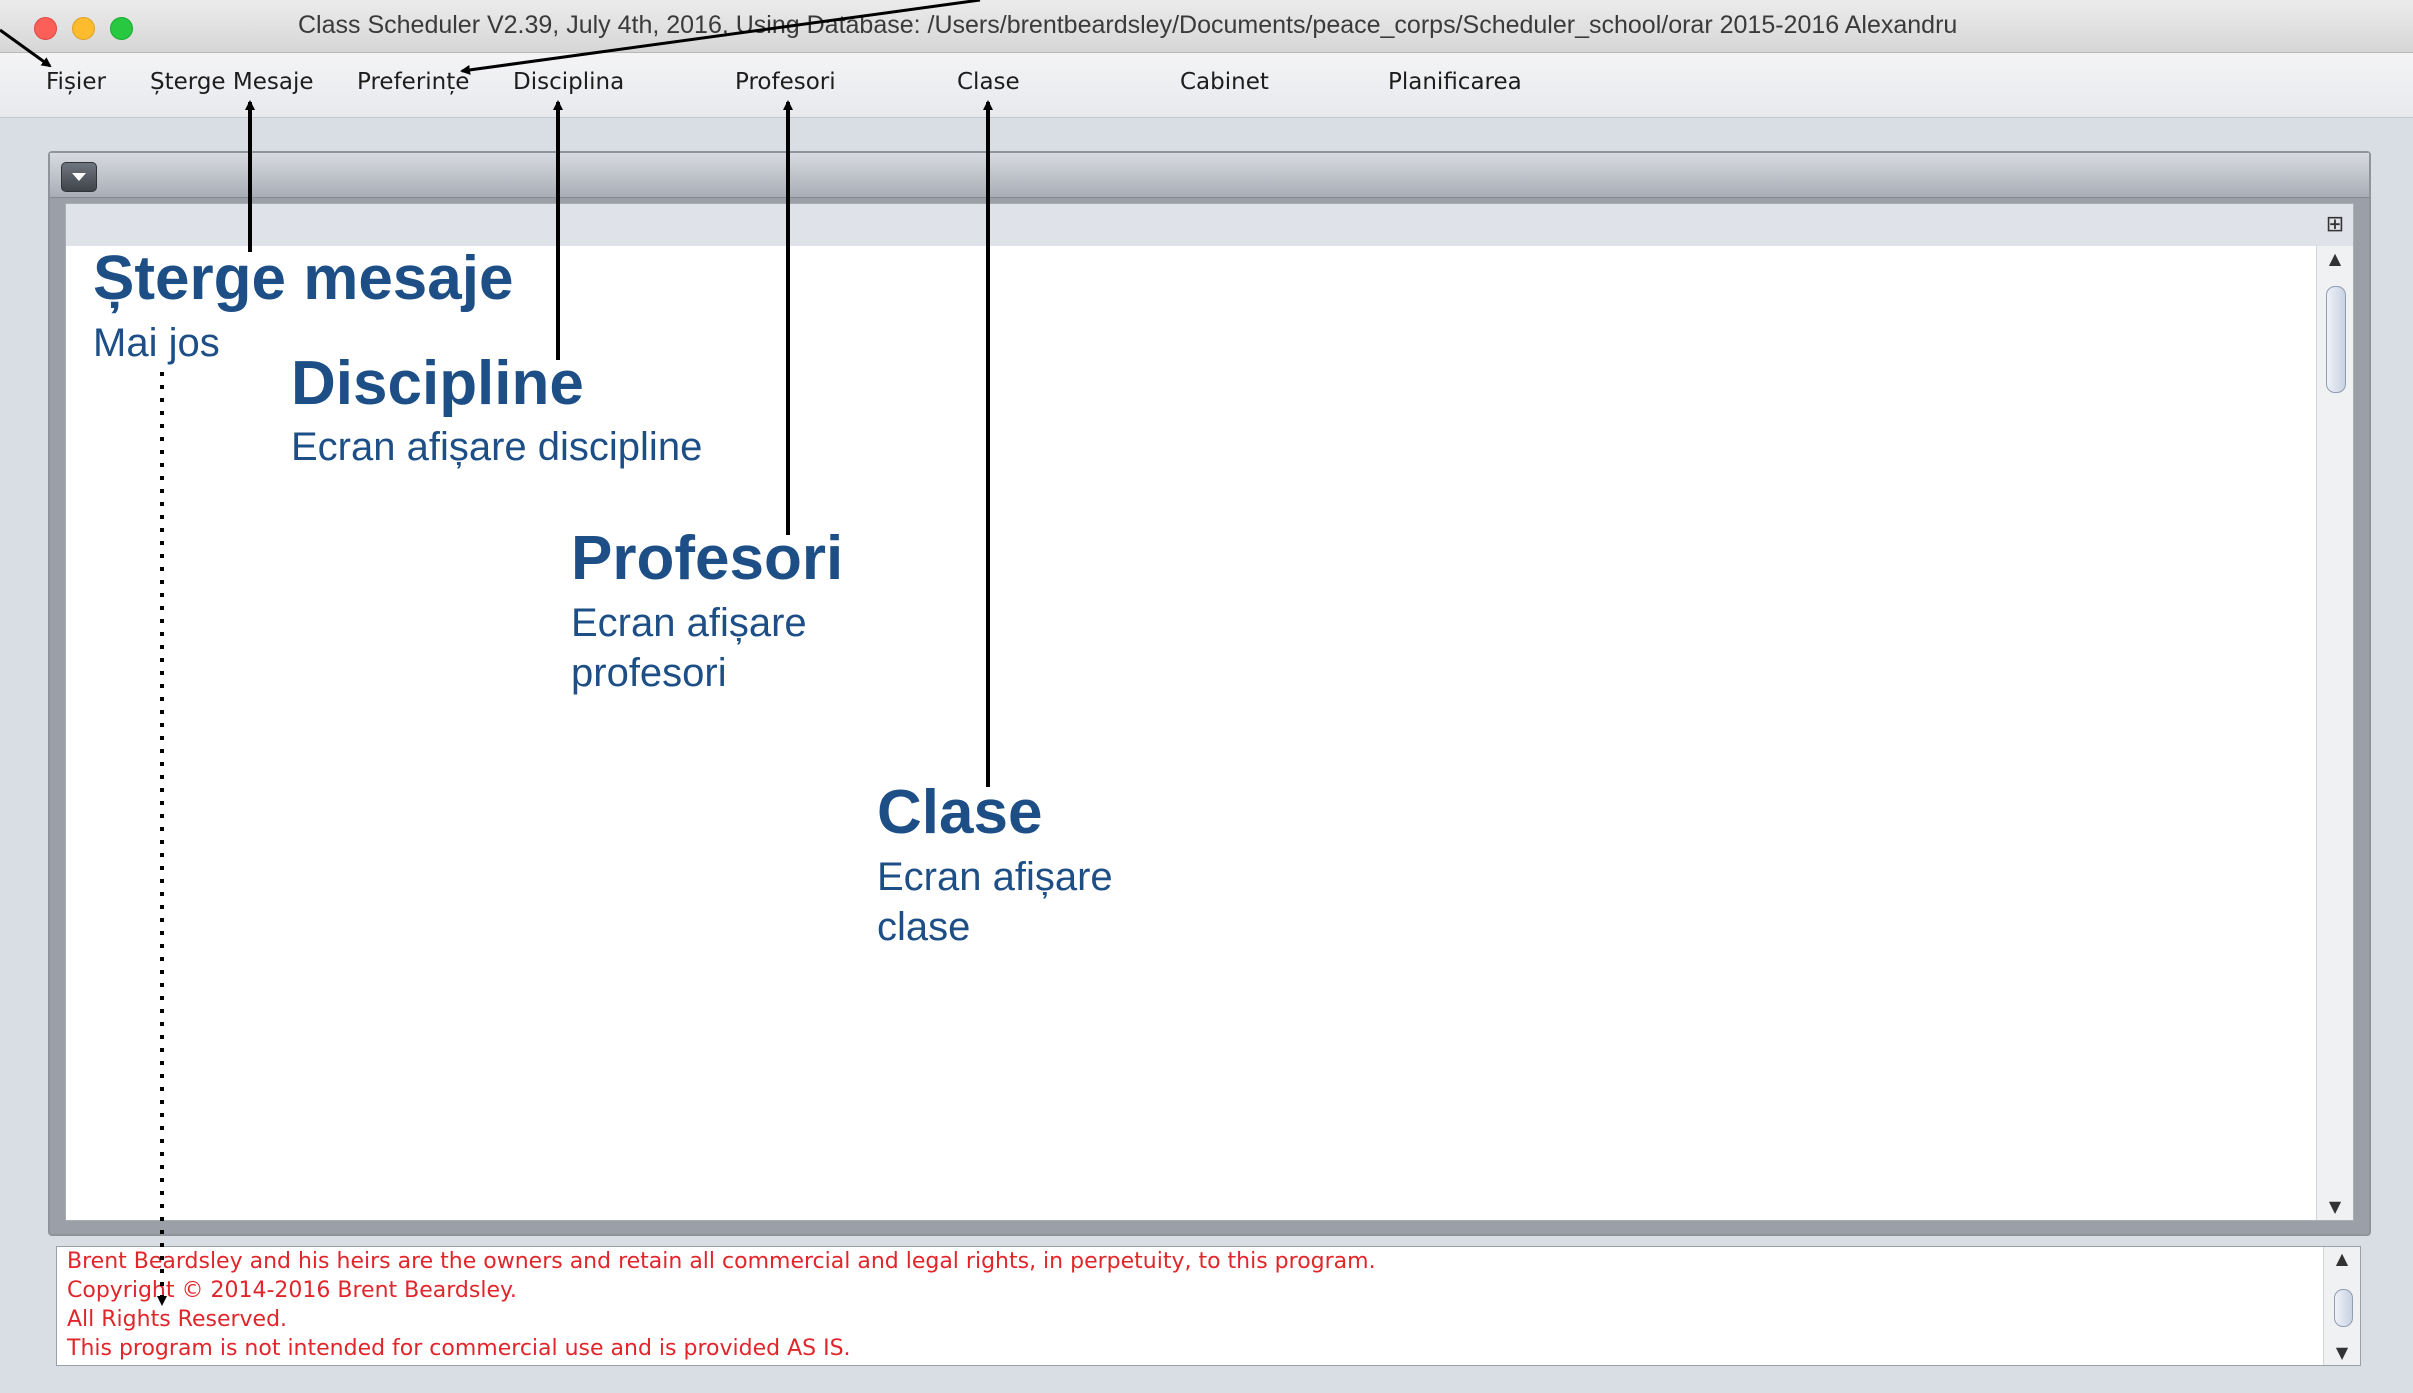 The height and width of the screenshot is (1393, 2413). Describe the element at coordinates (76, 82) in the screenshot. I see `menu-fisier: Fișier` at that location.